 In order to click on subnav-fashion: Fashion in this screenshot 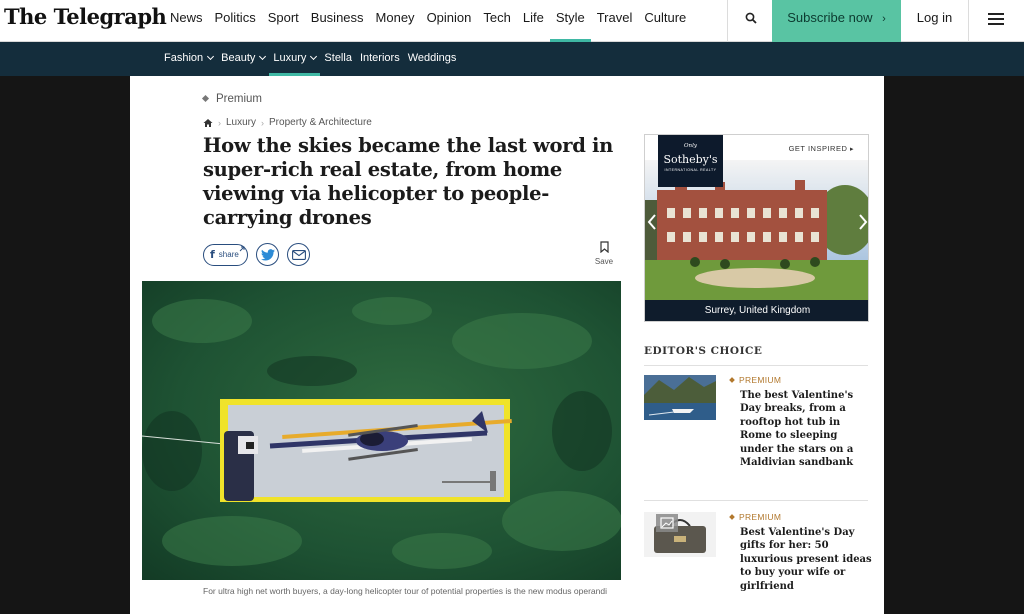, I will do `click(188, 59)`.